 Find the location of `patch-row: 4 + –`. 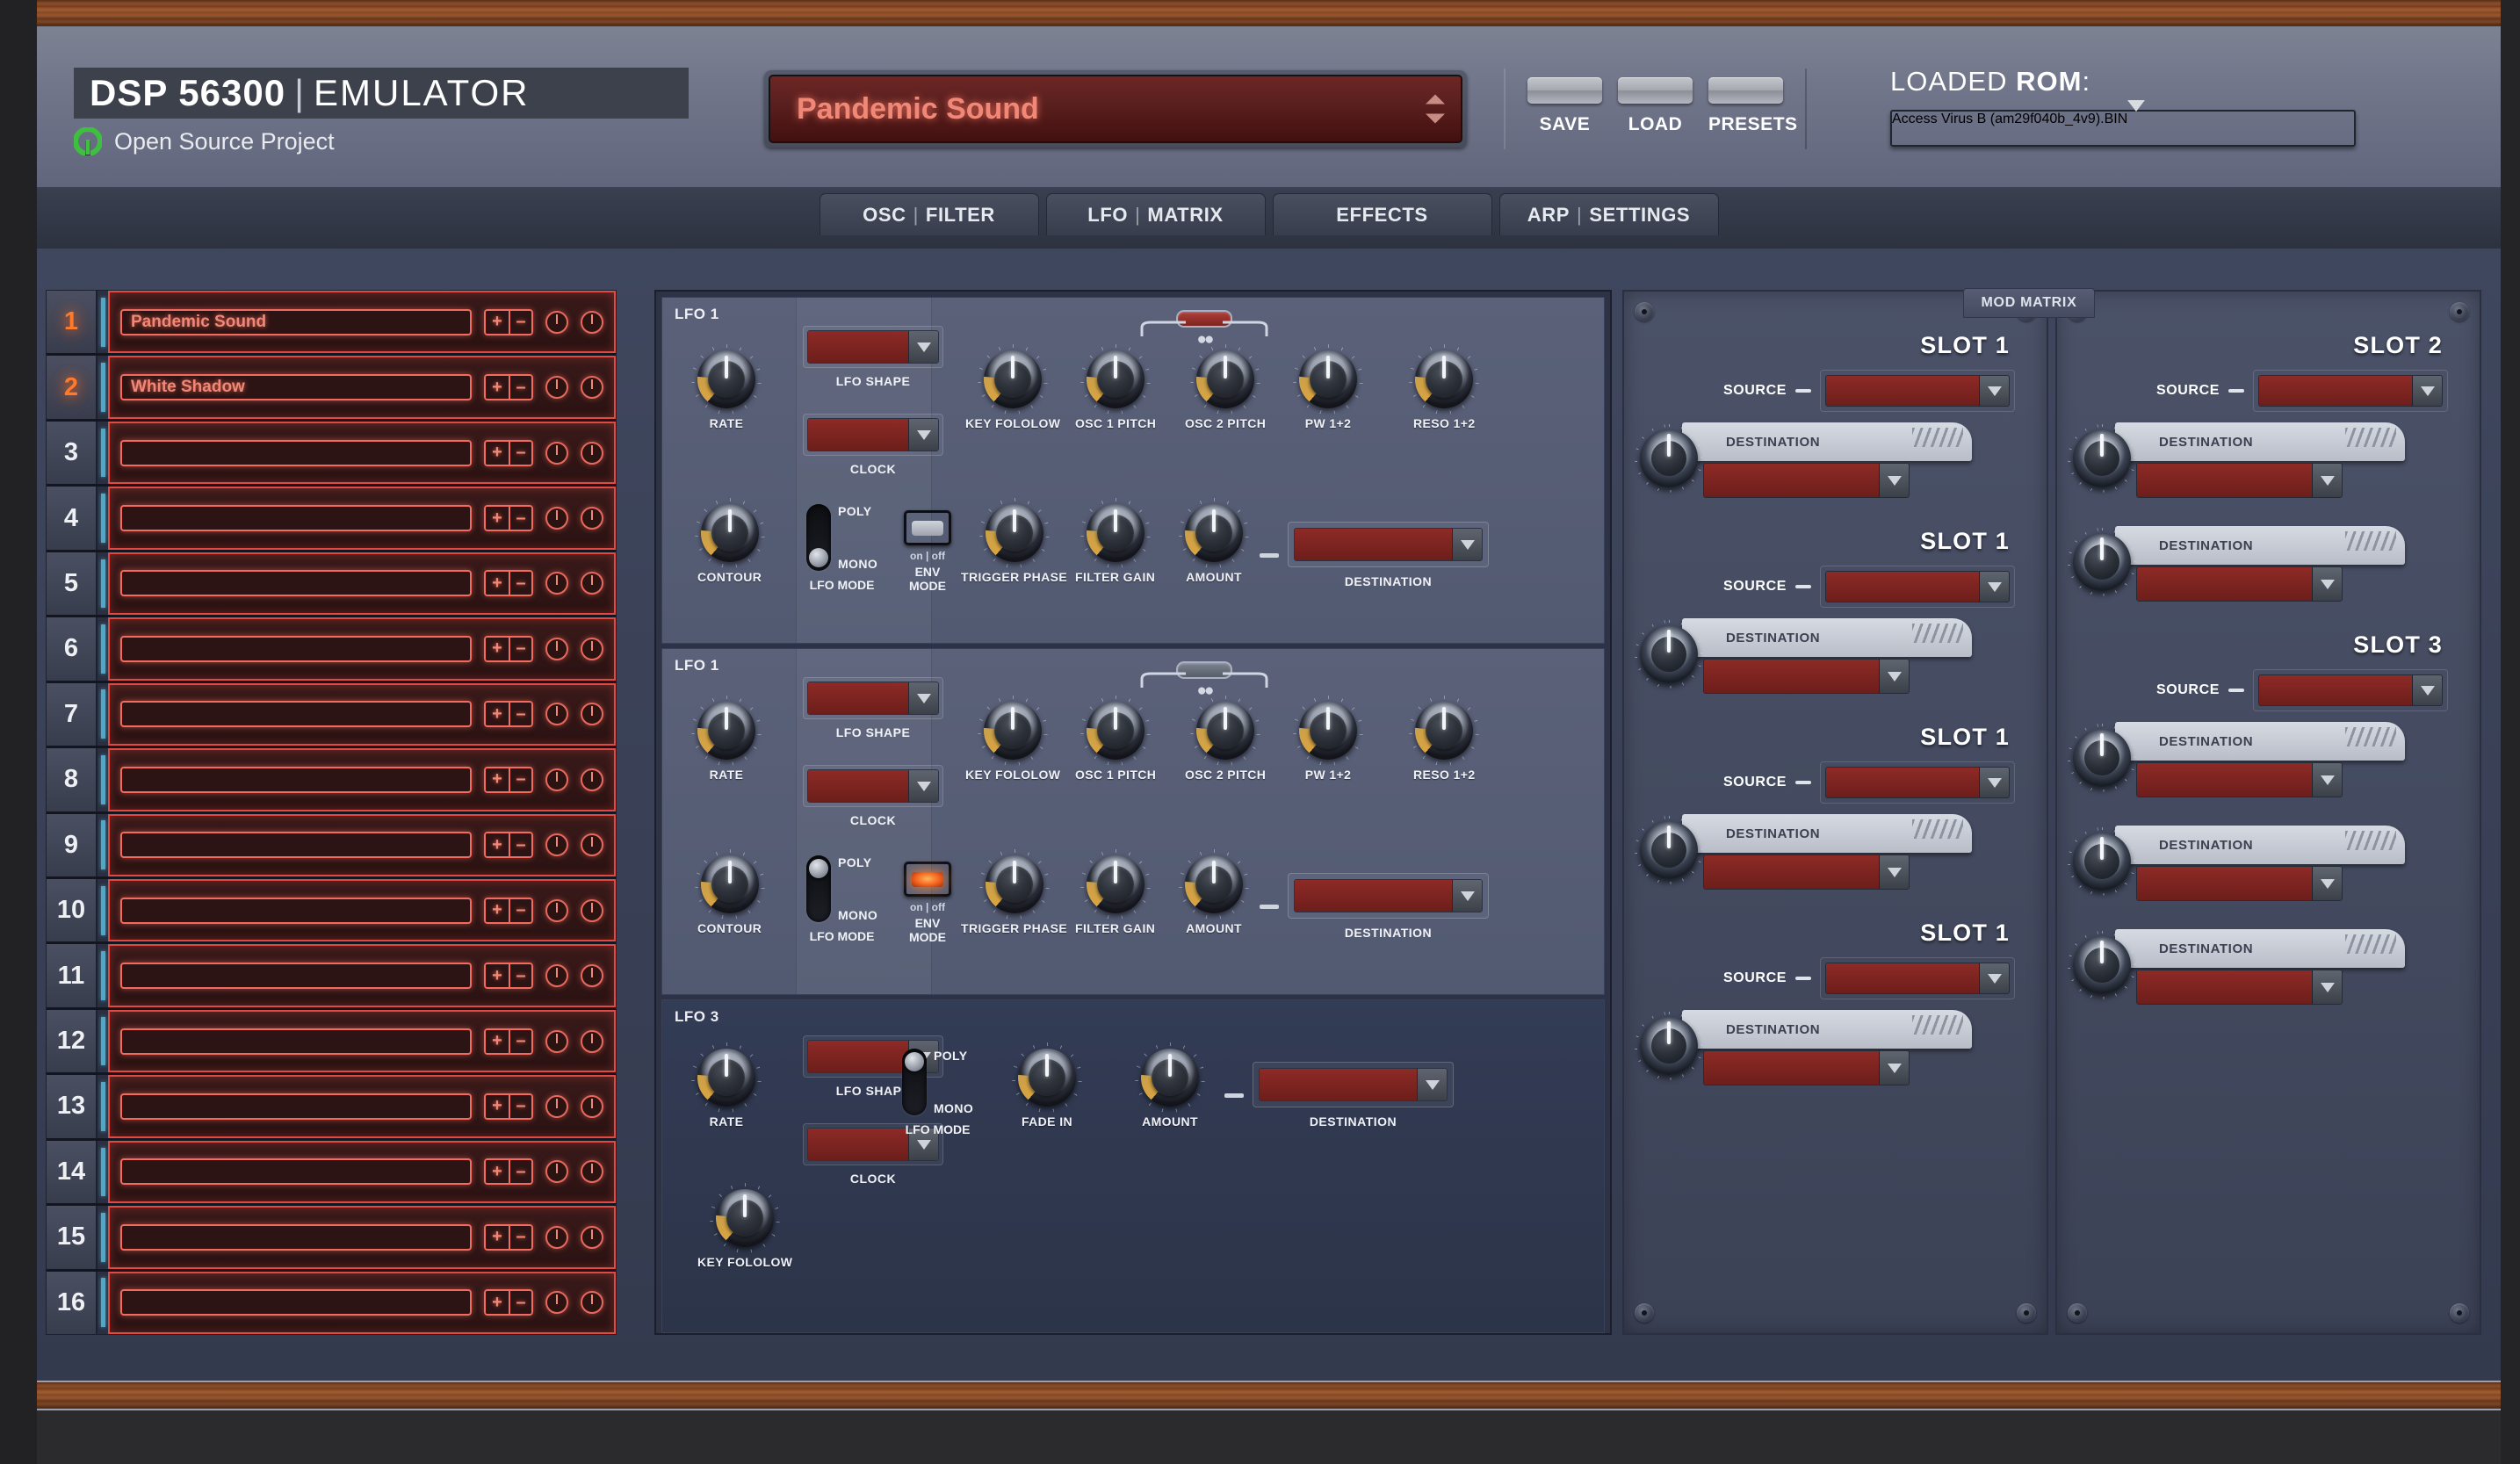

patch-row: 4 + – is located at coordinates (331, 519).